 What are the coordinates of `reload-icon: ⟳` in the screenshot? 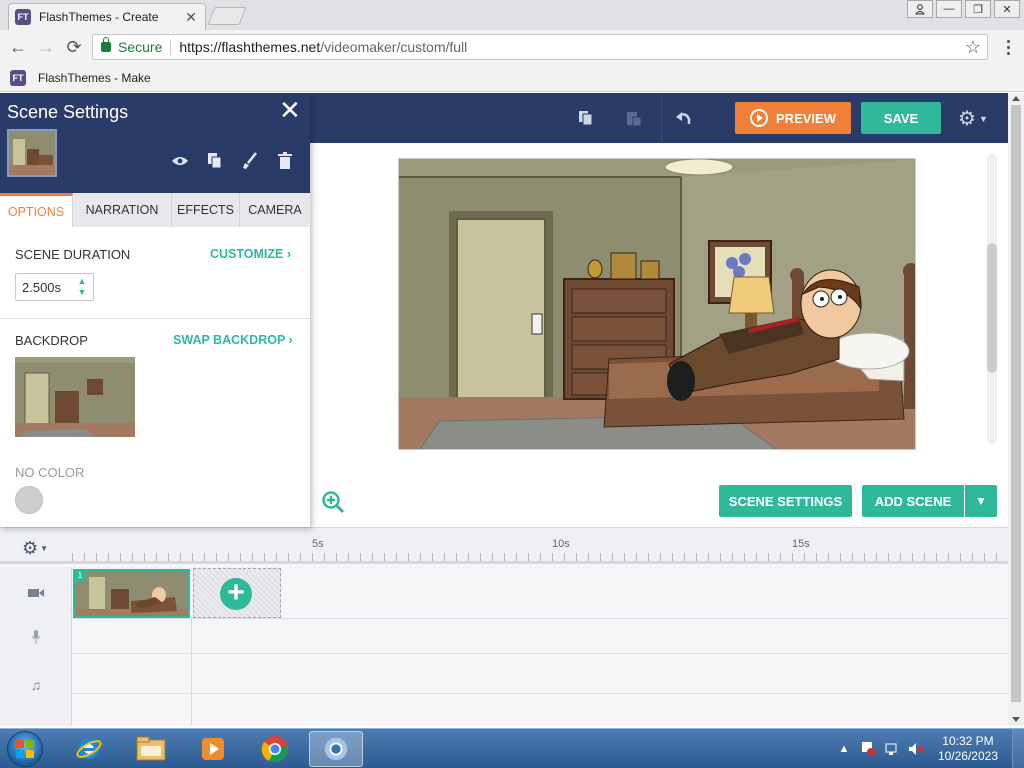 It's located at (74, 47).